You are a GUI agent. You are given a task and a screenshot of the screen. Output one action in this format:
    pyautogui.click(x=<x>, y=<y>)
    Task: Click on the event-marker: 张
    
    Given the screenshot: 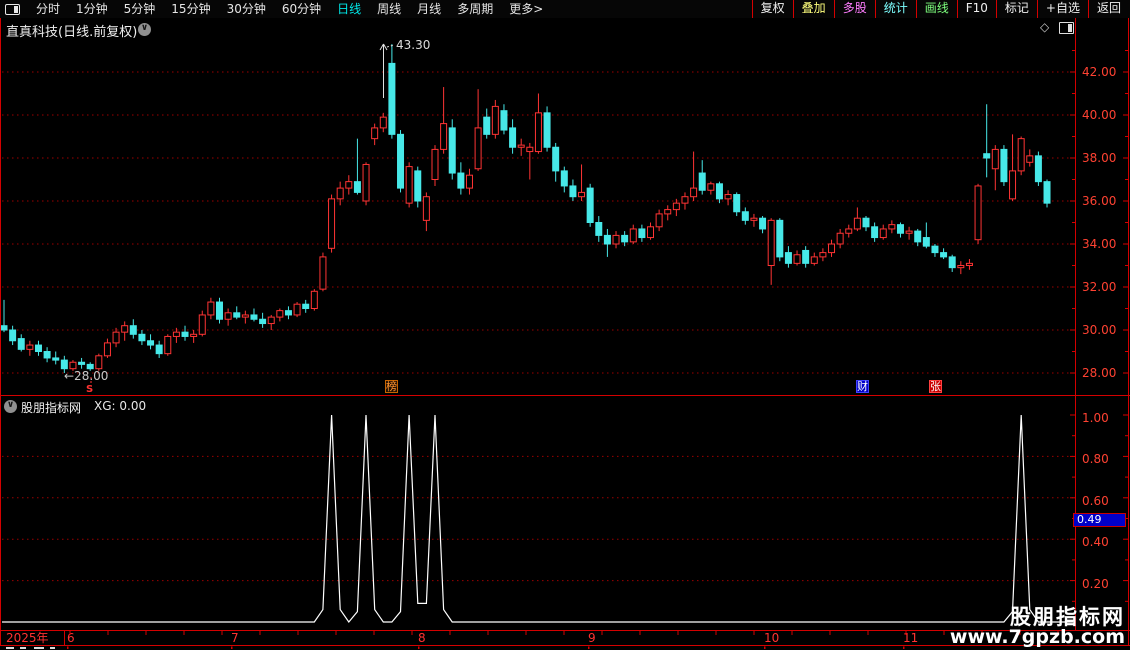 What is the action you would take?
    pyautogui.click(x=935, y=386)
    